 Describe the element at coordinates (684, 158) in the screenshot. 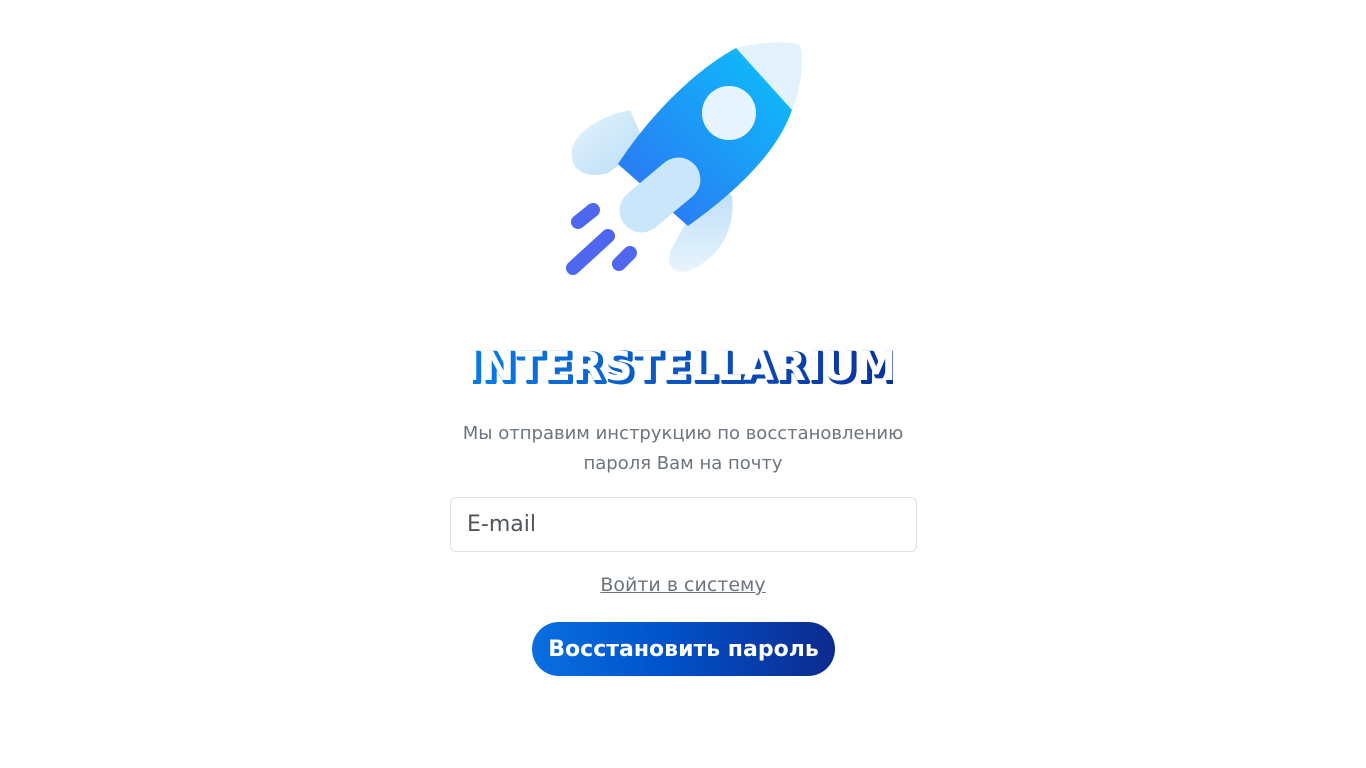

I see `rocket-icon` at that location.